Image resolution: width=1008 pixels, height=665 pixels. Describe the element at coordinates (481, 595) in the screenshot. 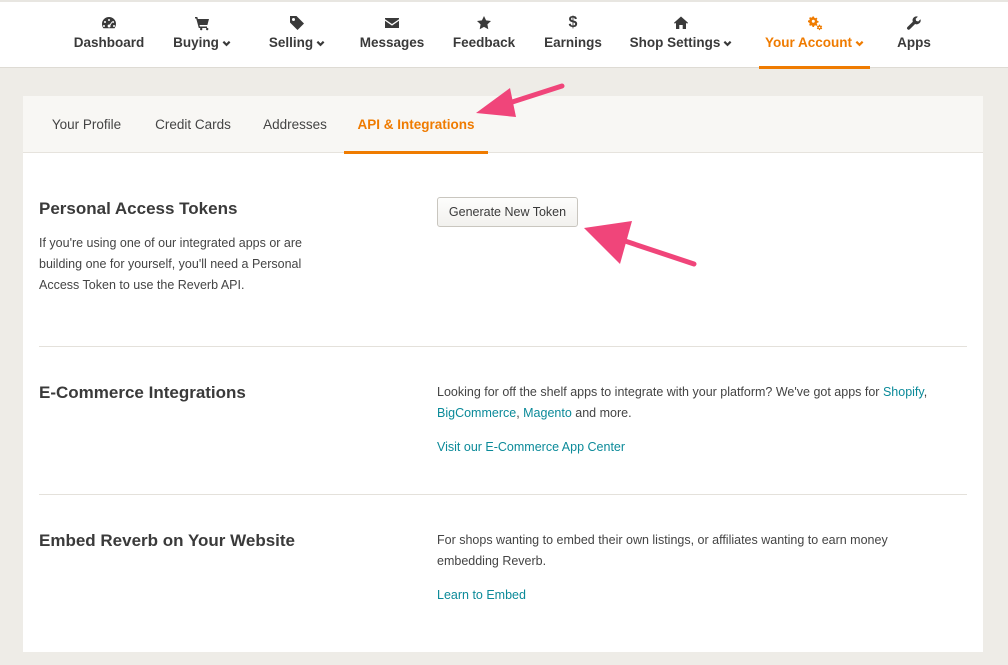

I see `learn-to-embed-link: Learn to Embed` at that location.